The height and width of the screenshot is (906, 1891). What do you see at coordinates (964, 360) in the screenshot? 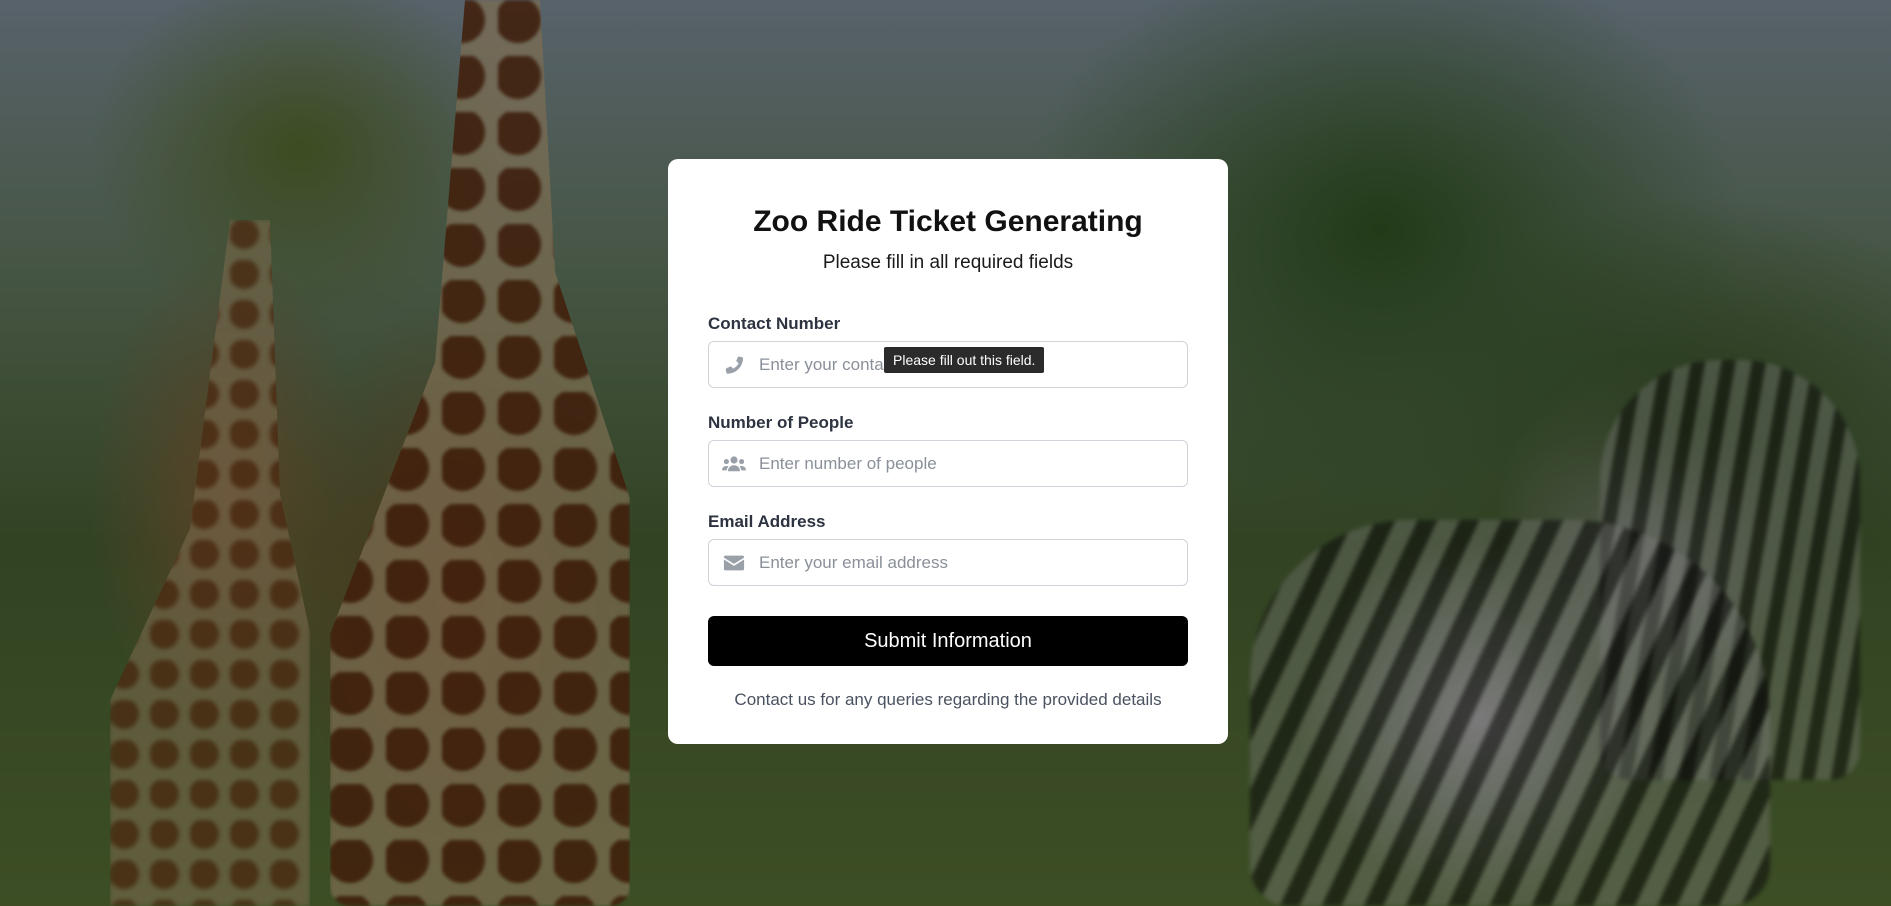
I see `validation-tooltip: Please fill out this field.` at bounding box center [964, 360].